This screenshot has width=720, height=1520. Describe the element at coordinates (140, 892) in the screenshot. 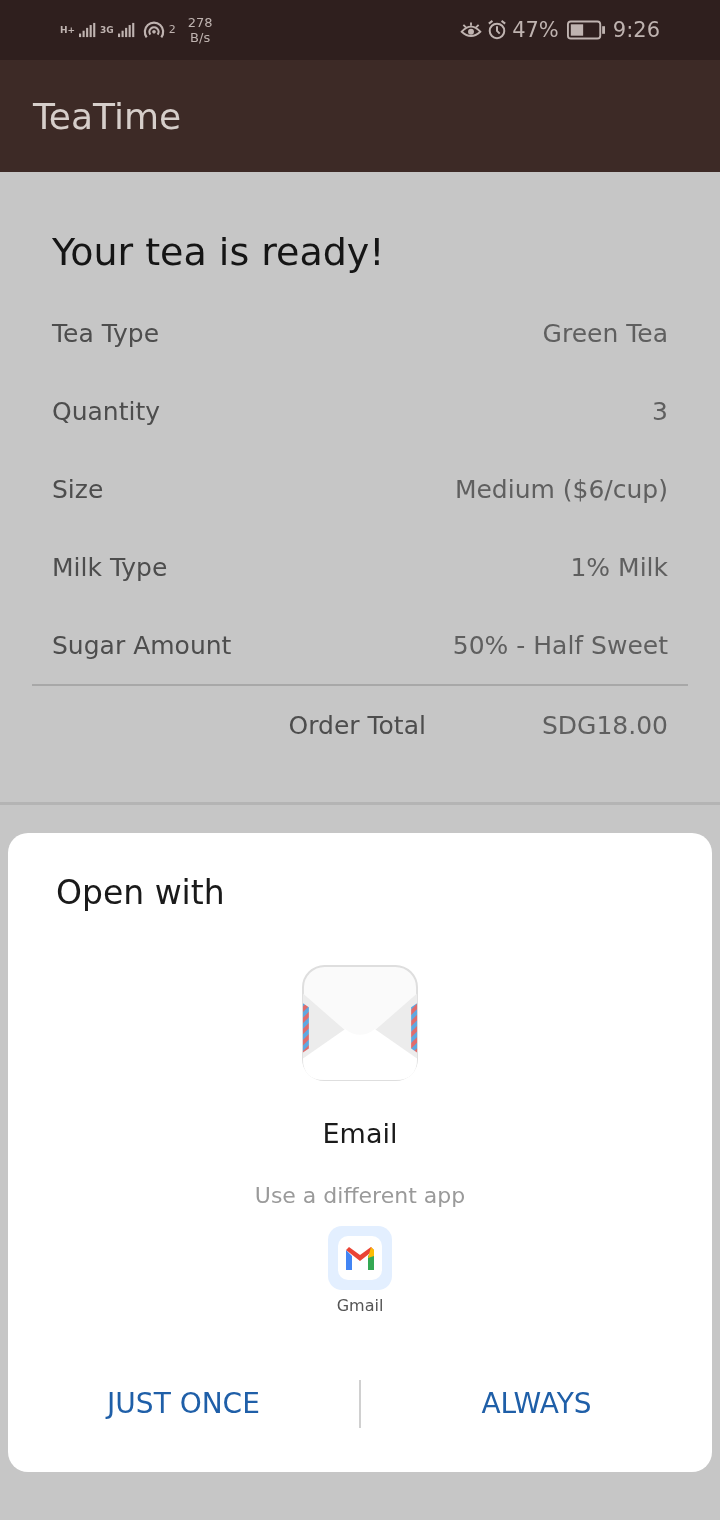

I see `dialog-title: Open with` at that location.